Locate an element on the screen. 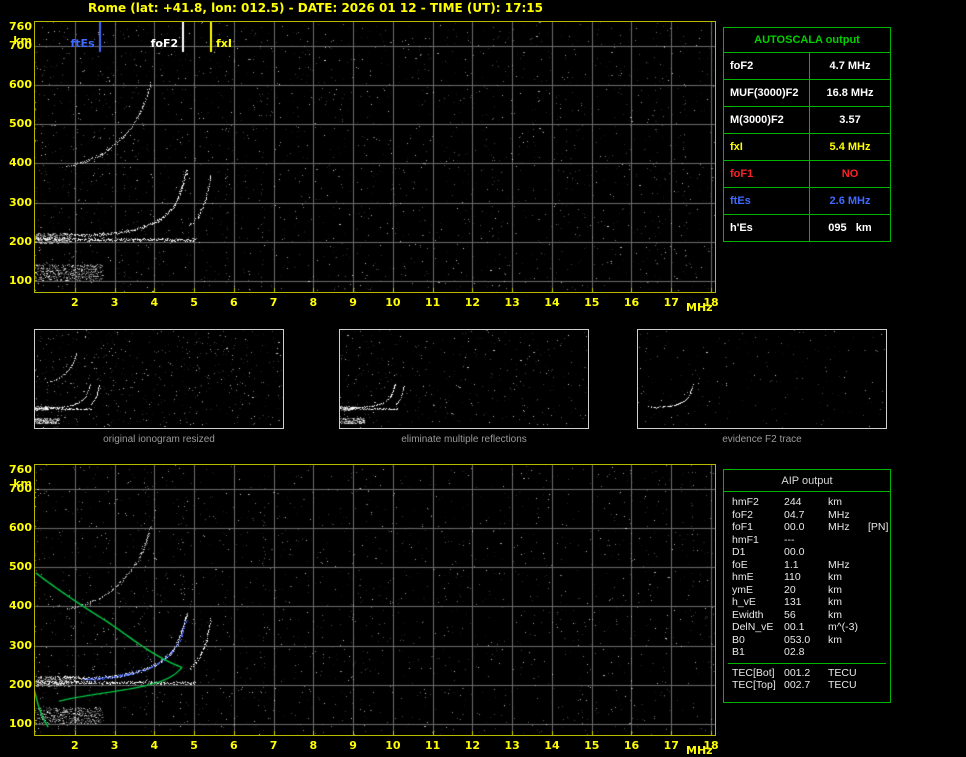 Image resolution: width=966 pixels, height=757 pixels. autoscala-row-label: foF2 is located at coordinates (767, 66).